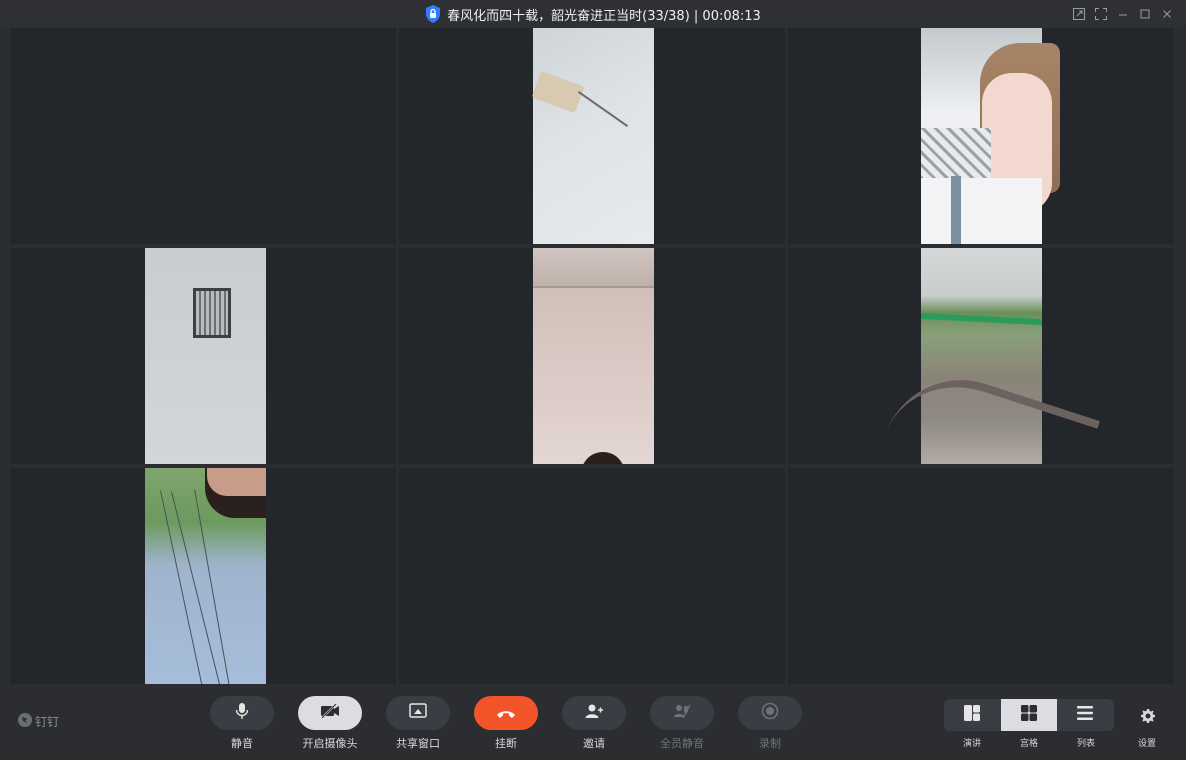  What do you see at coordinates (604, 16) in the screenshot?
I see `meeting-title: 春风化而四十载，韶光奋进正当时(33/38) | 00:08:13` at bounding box center [604, 16].